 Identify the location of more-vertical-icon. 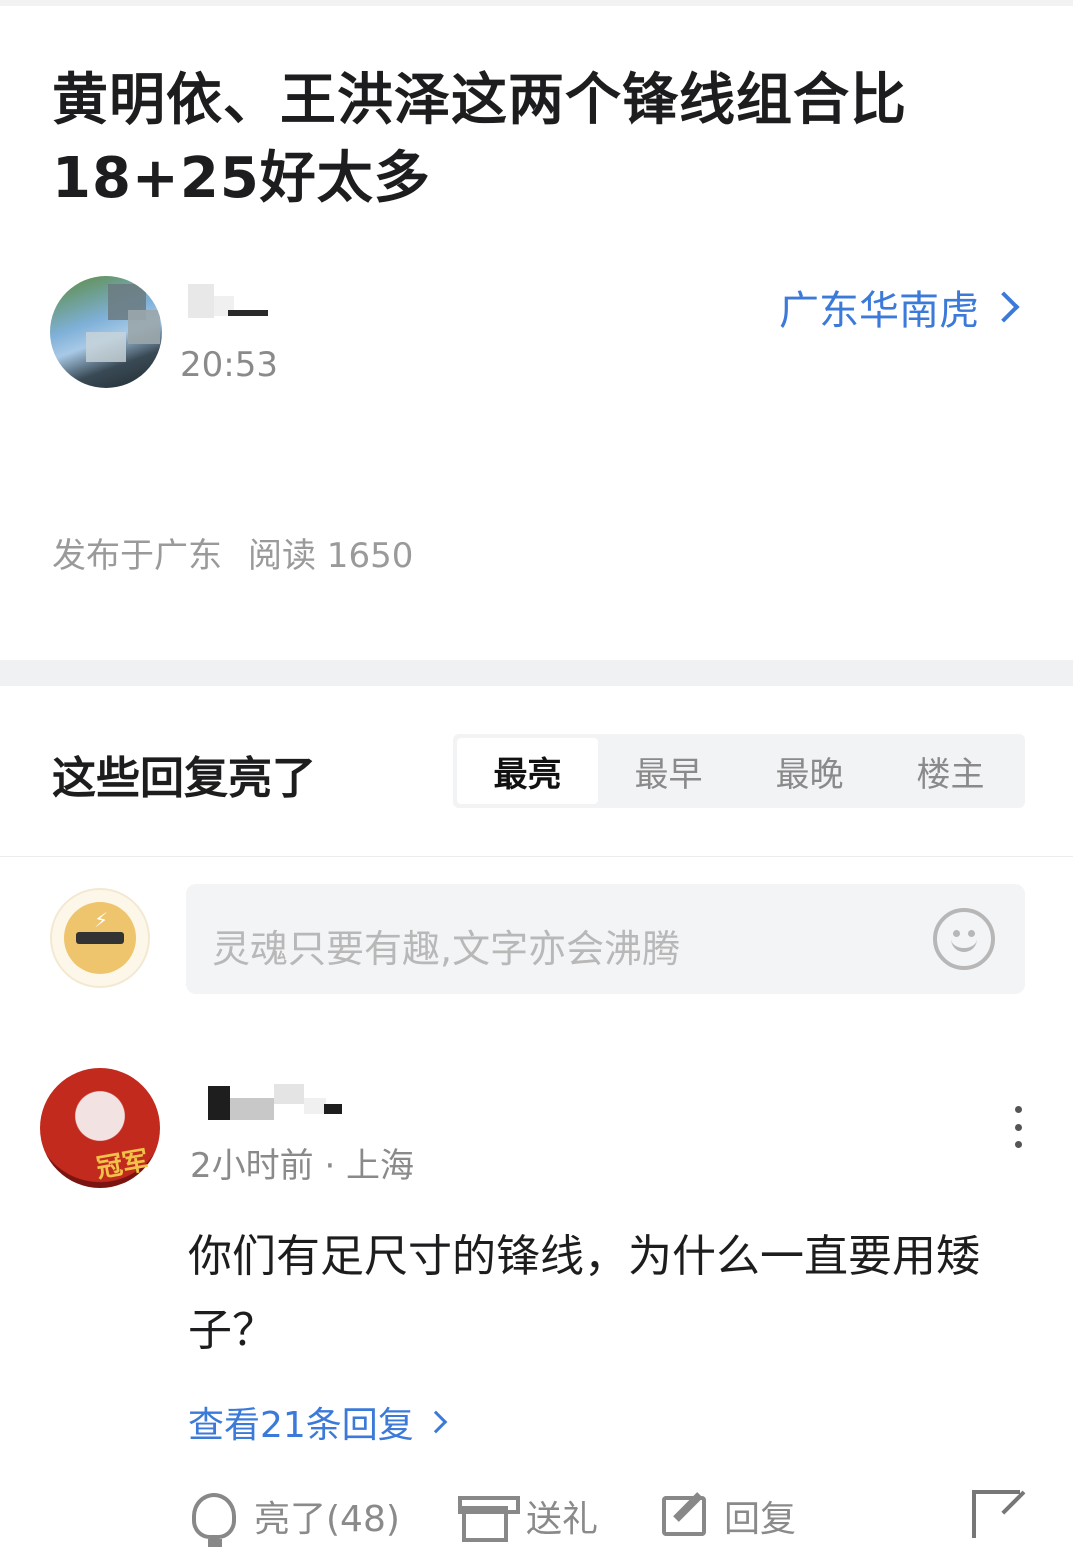
(1018, 1127).